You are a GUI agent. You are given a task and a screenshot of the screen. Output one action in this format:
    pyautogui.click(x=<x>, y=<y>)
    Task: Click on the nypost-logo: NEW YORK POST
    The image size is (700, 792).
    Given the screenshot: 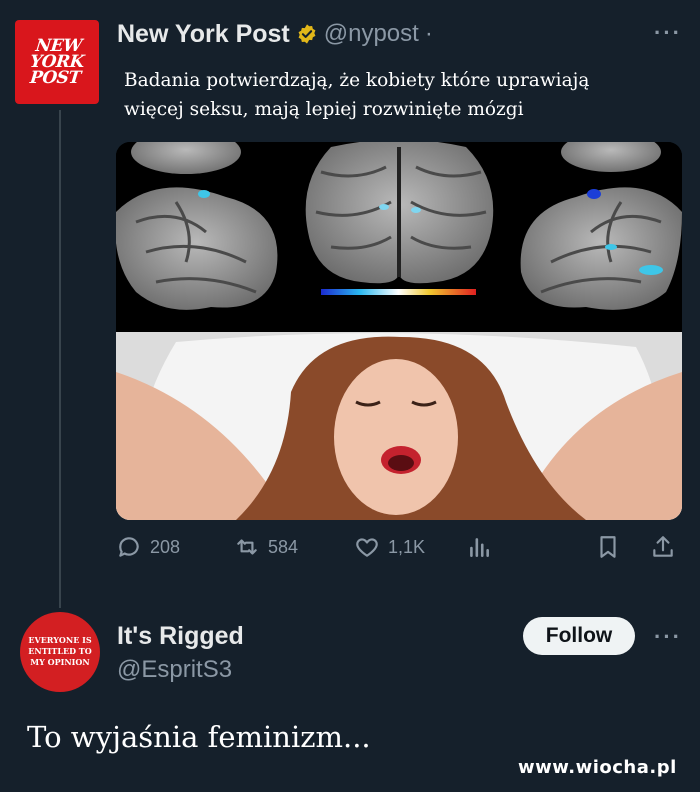 What is the action you would take?
    pyautogui.click(x=57, y=62)
    